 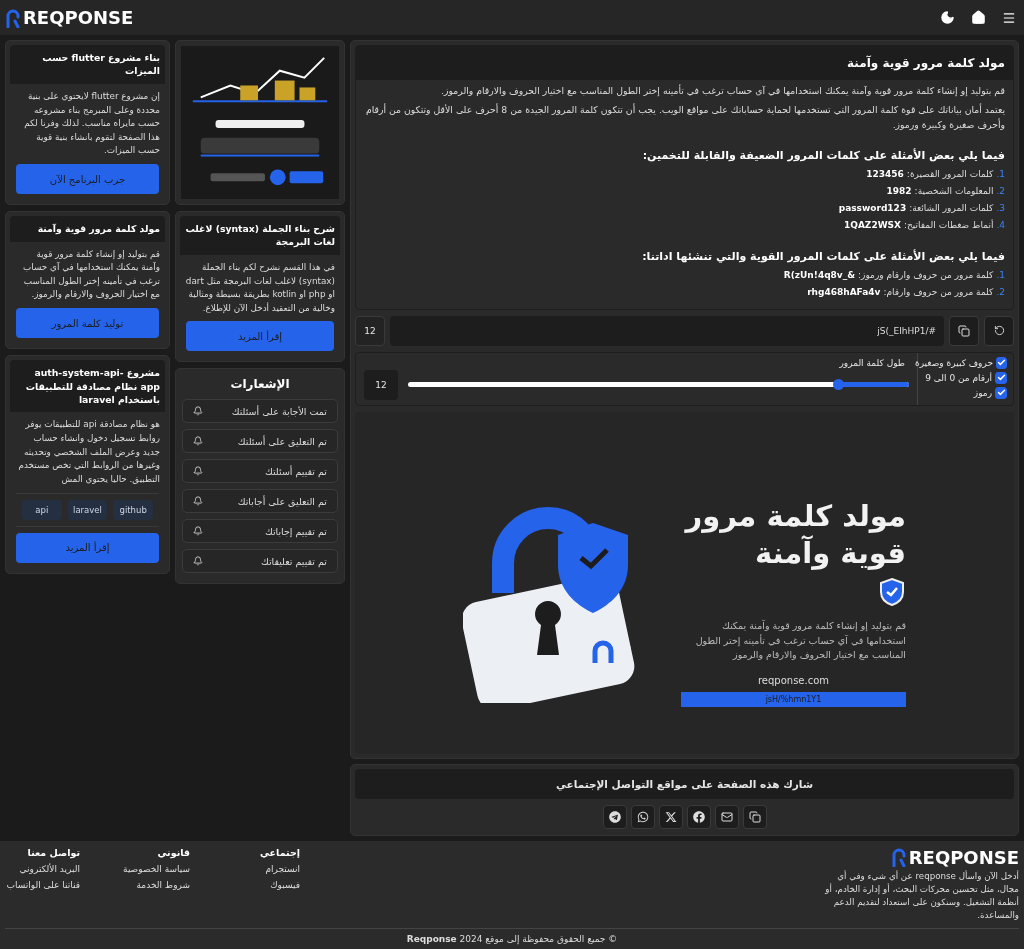 What do you see at coordinates (42, 884) in the screenshot?
I see `footer-link: قناتنا على الواتساب` at bounding box center [42, 884].